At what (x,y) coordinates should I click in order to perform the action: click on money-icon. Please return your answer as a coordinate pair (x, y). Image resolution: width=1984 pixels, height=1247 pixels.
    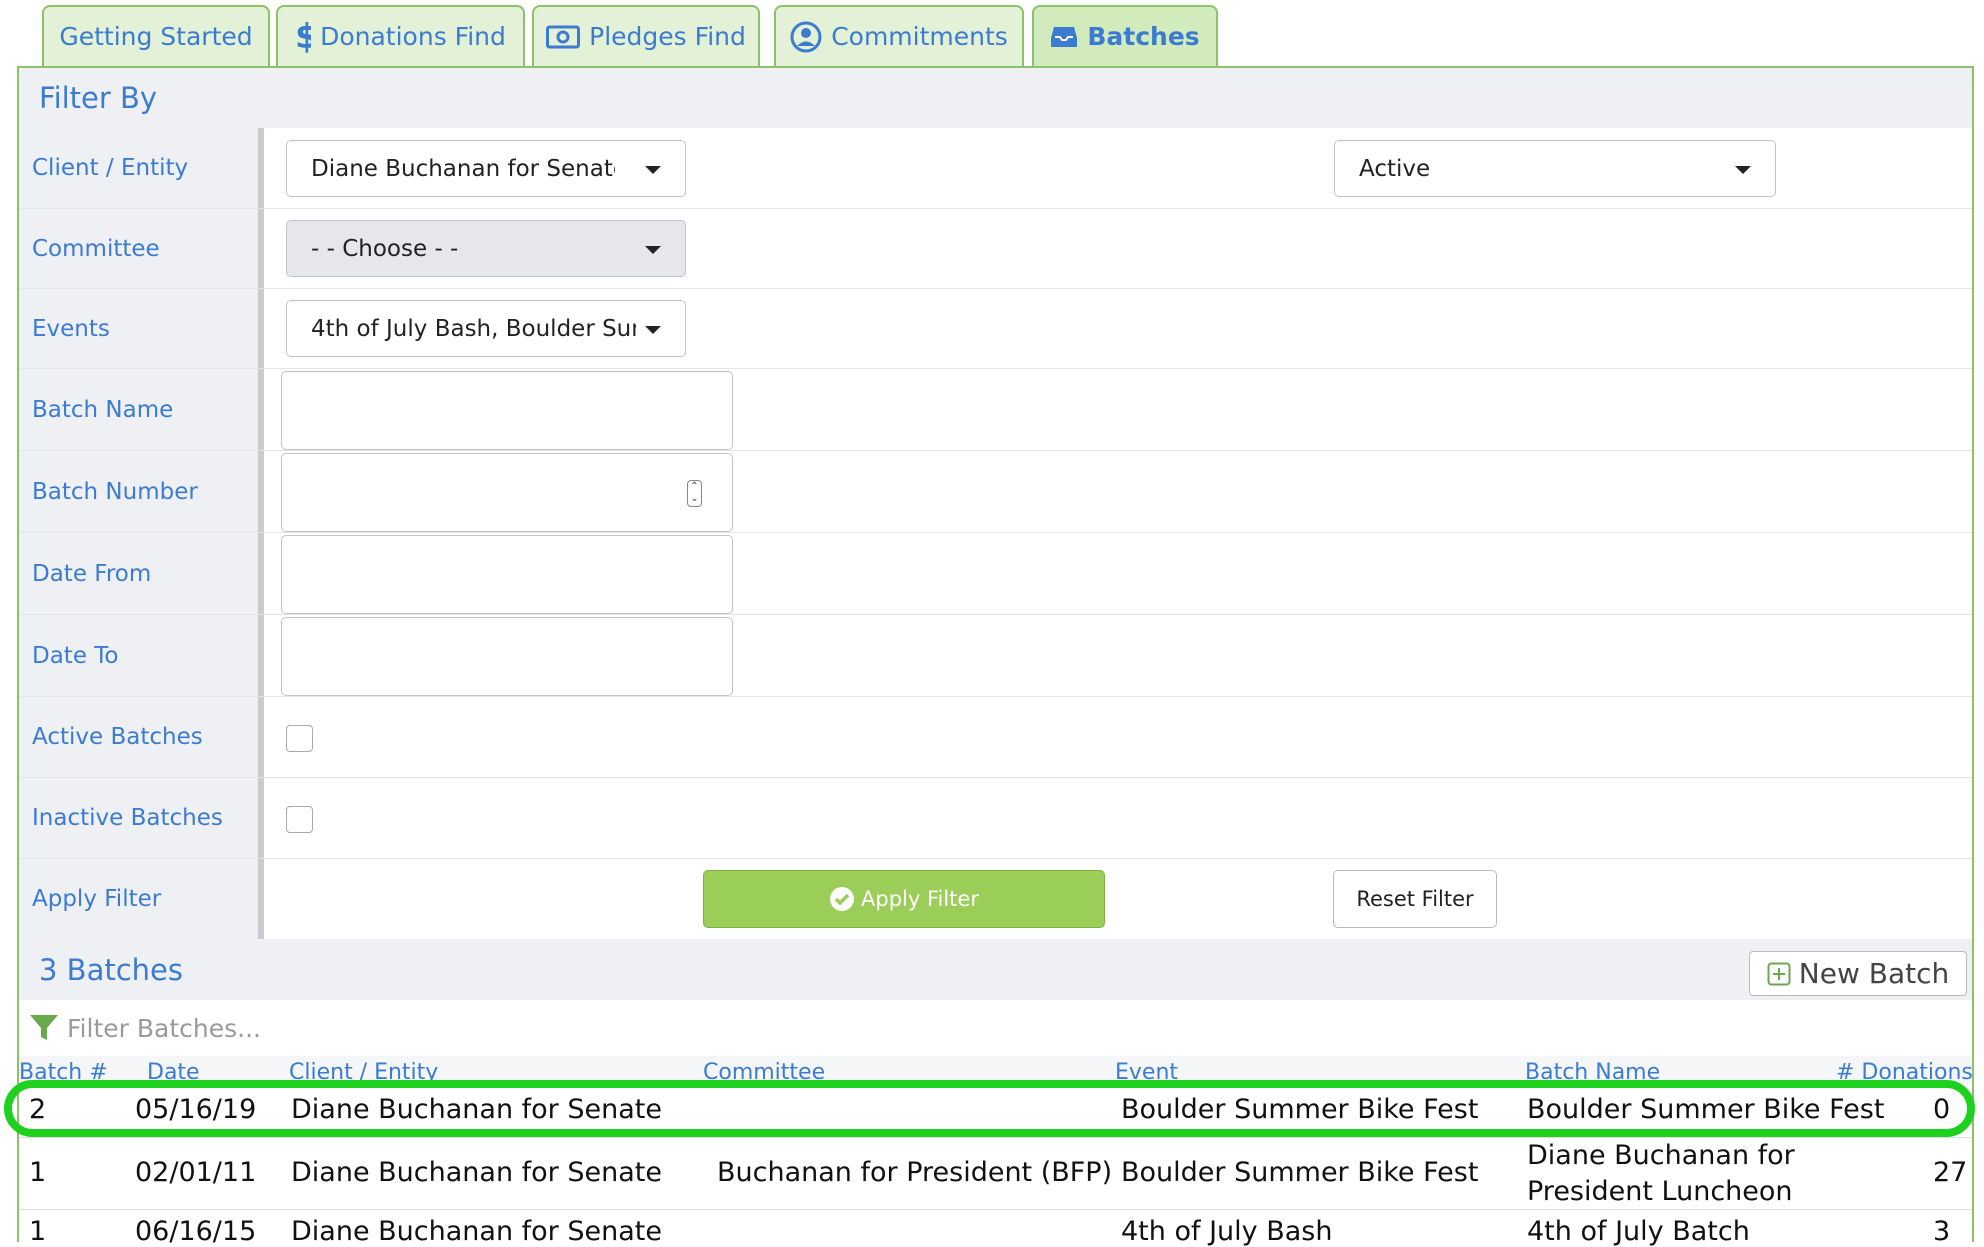
    Looking at the image, I should click on (563, 36).